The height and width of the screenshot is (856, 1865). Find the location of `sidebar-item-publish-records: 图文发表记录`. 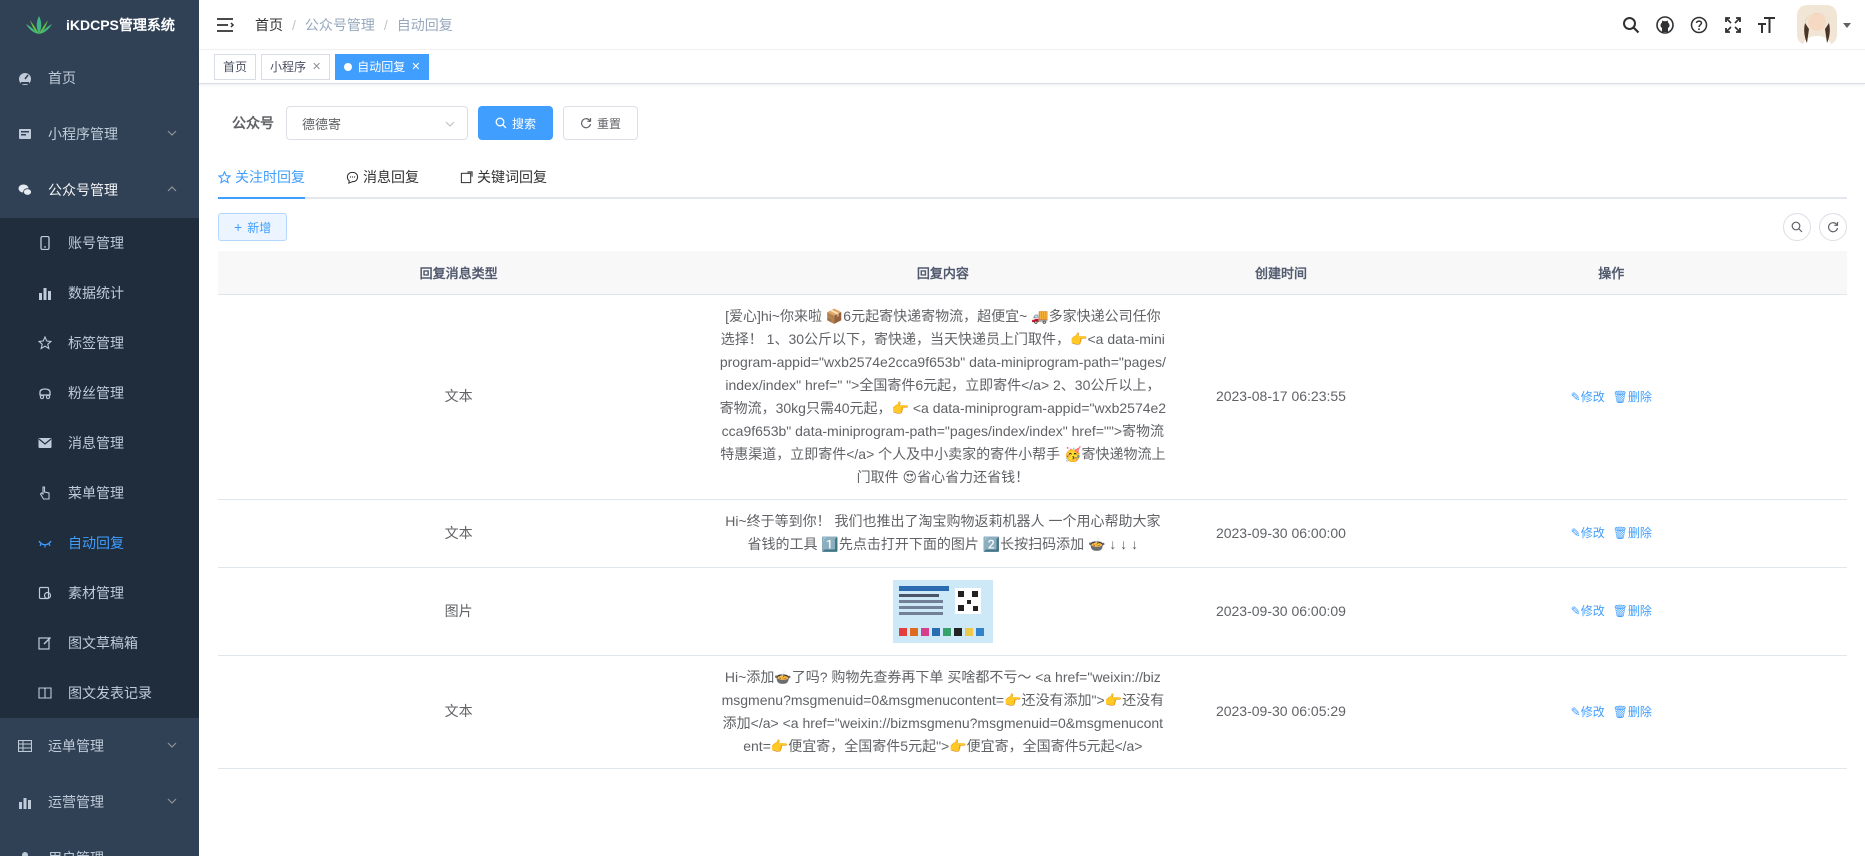

sidebar-item-publish-records: 图文发表记录 is located at coordinates (99, 693).